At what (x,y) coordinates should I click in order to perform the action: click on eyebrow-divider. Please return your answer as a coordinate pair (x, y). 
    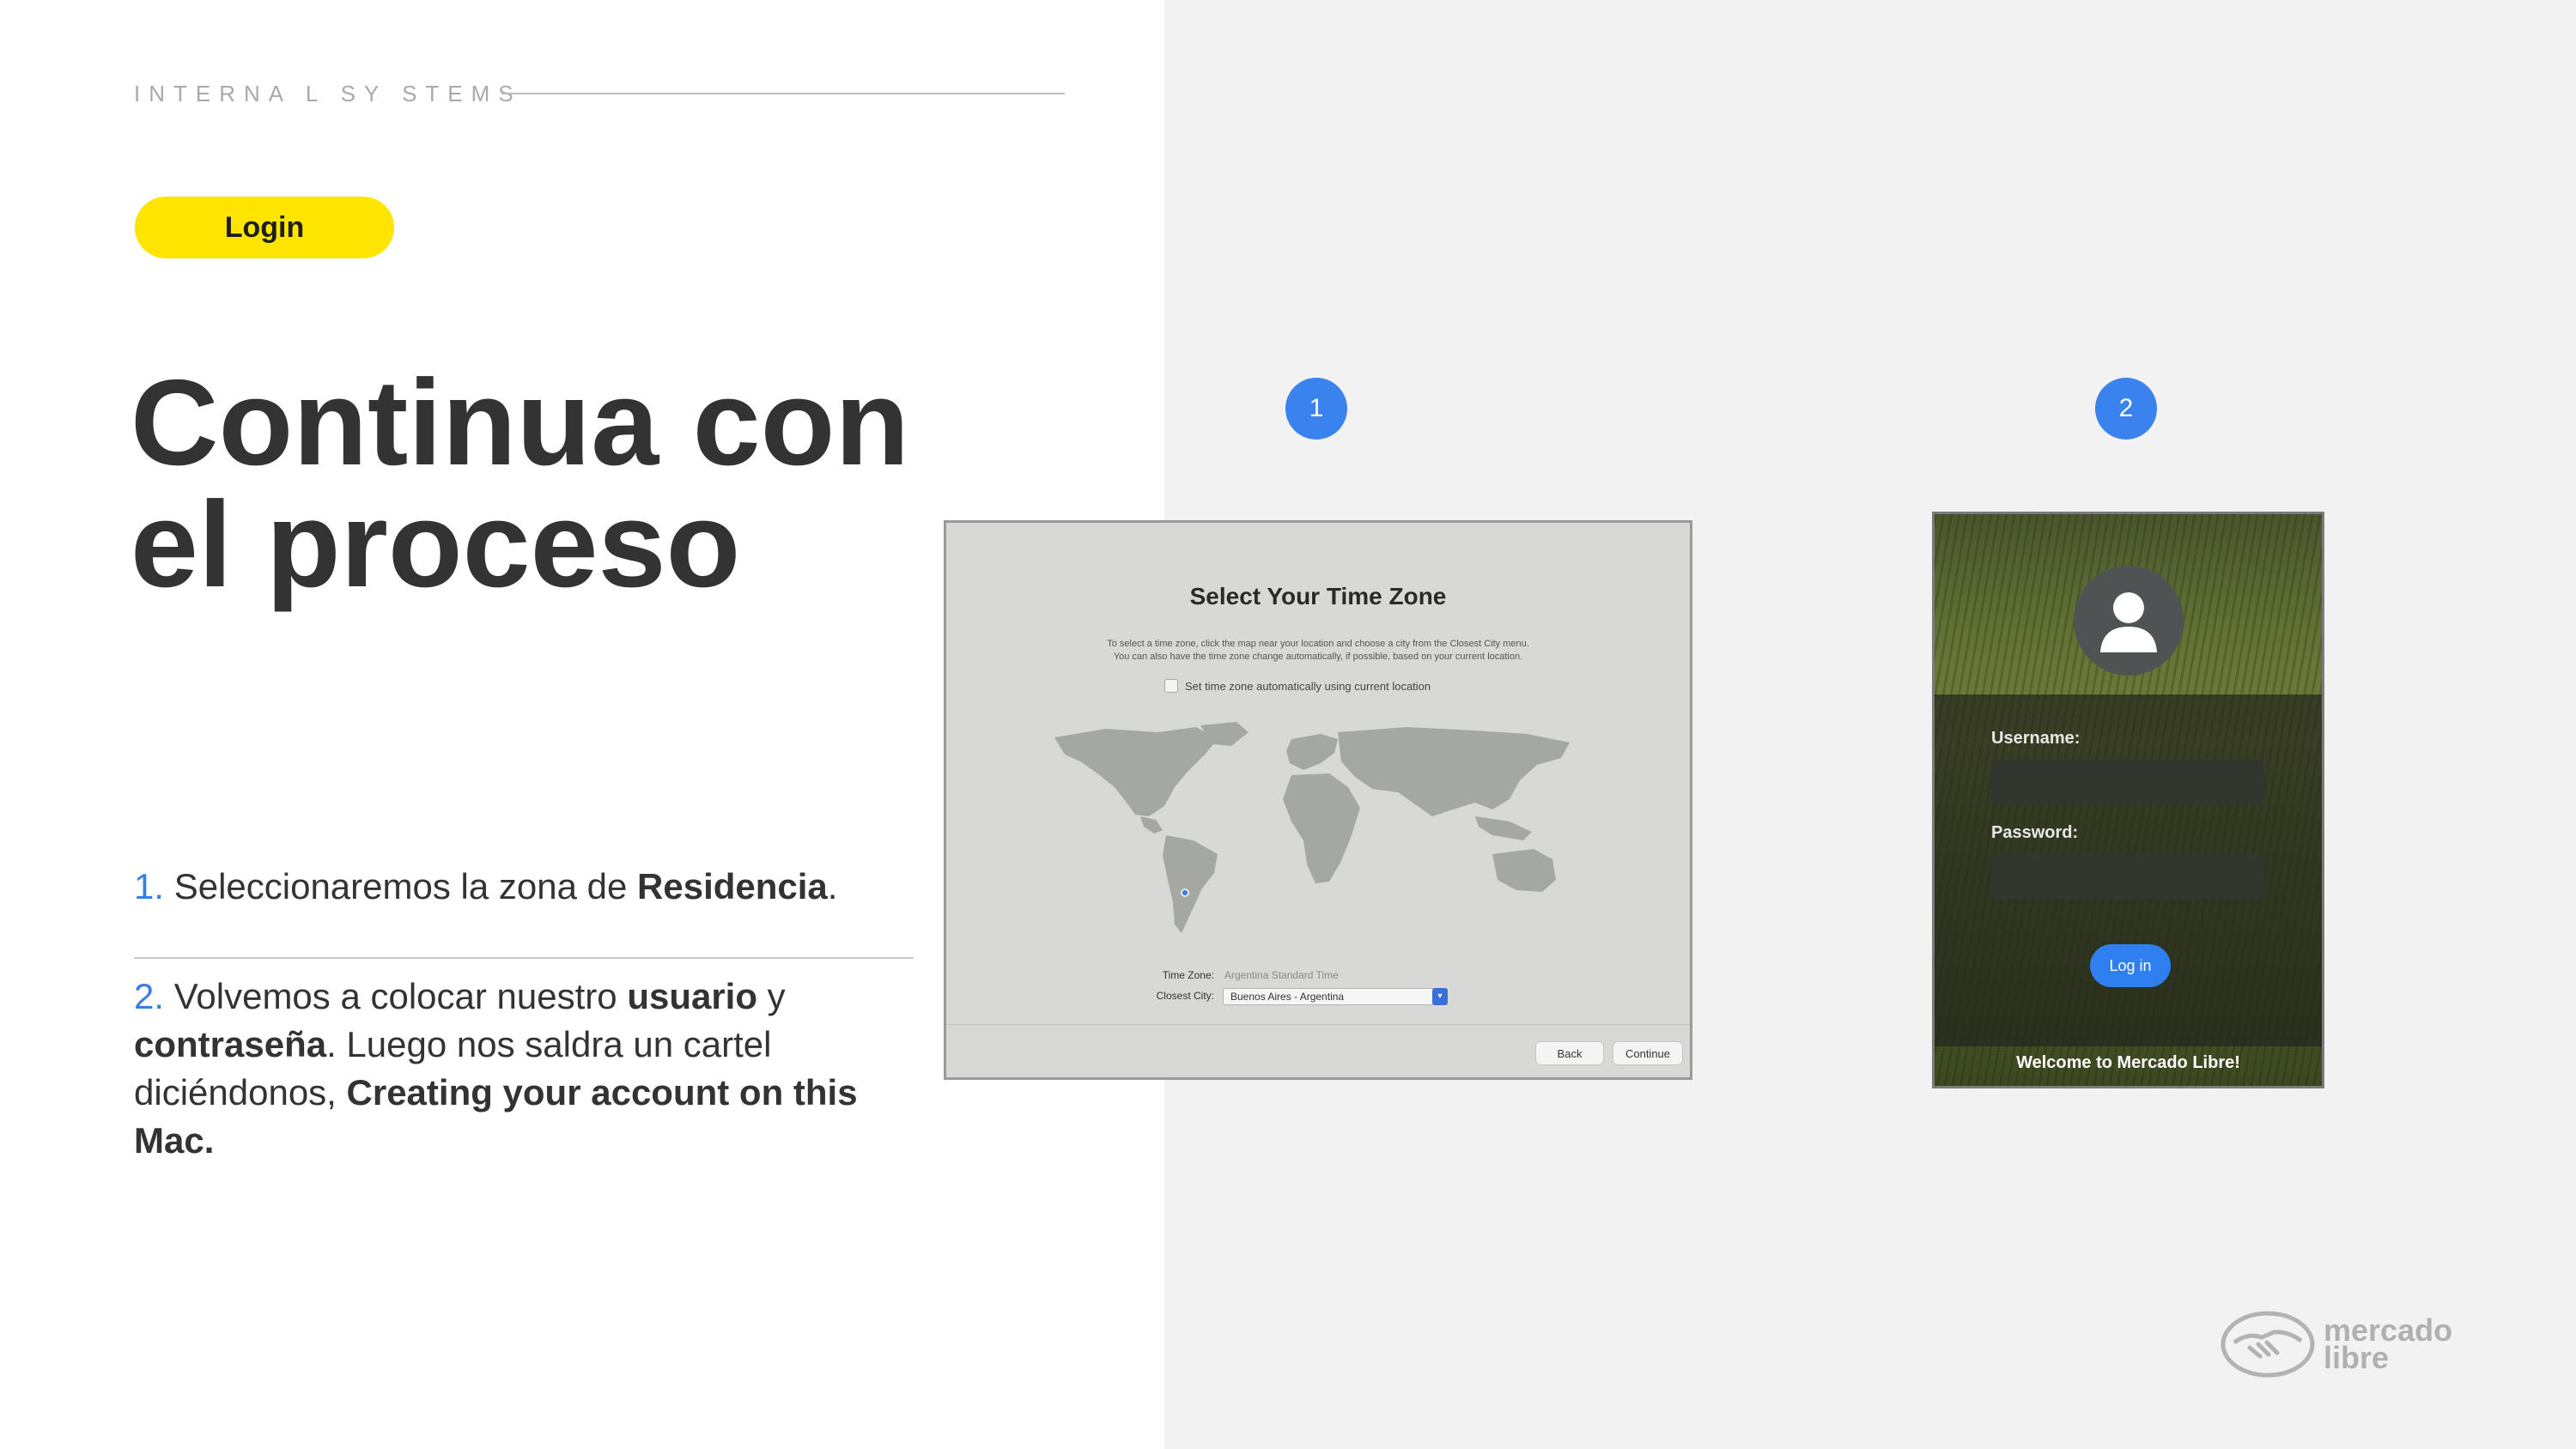
    Looking at the image, I should click on (783, 93).